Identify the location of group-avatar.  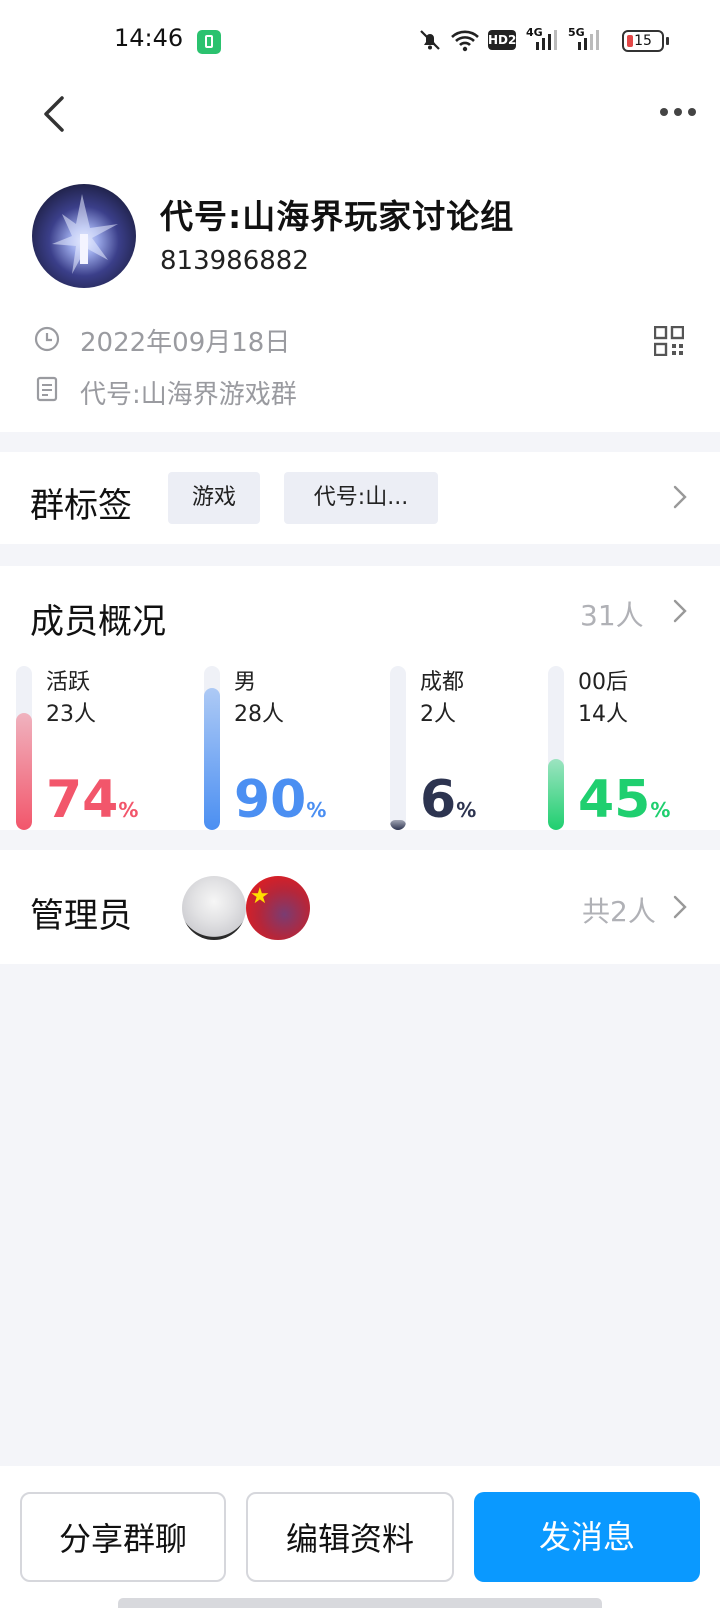
(84, 236).